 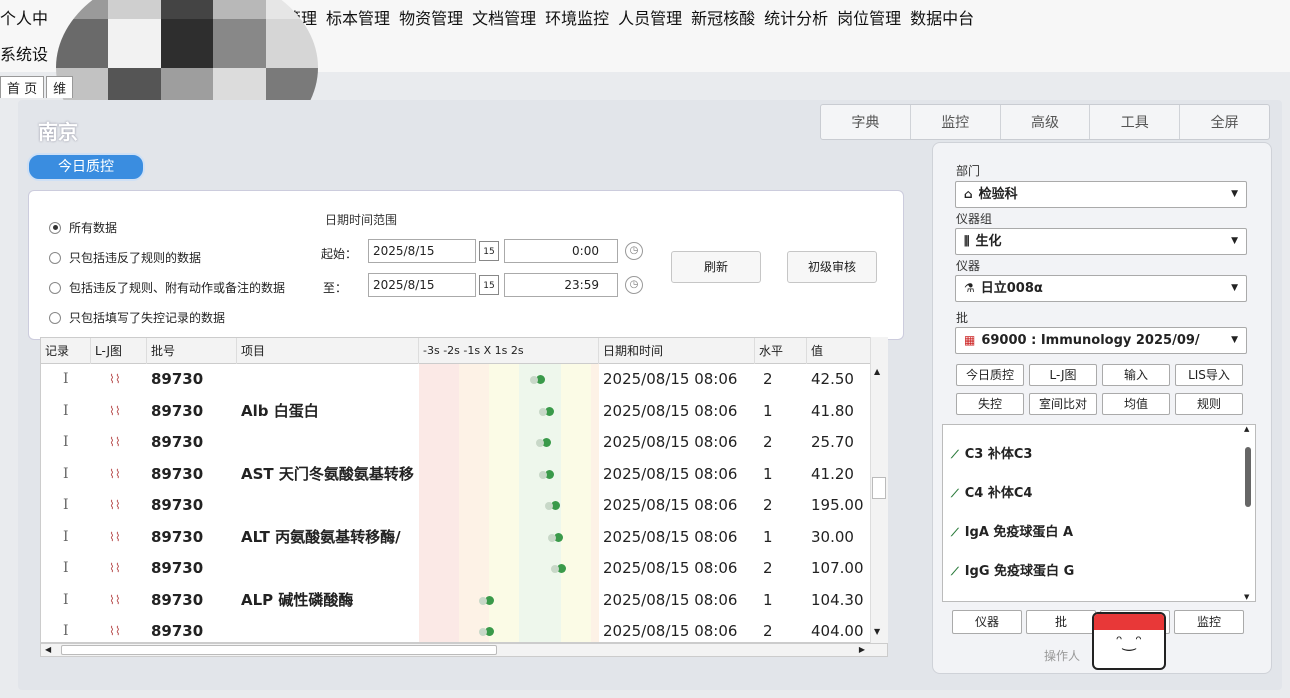 What do you see at coordinates (716, 267) in the screenshot?
I see `refresh-button: 刷新` at bounding box center [716, 267].